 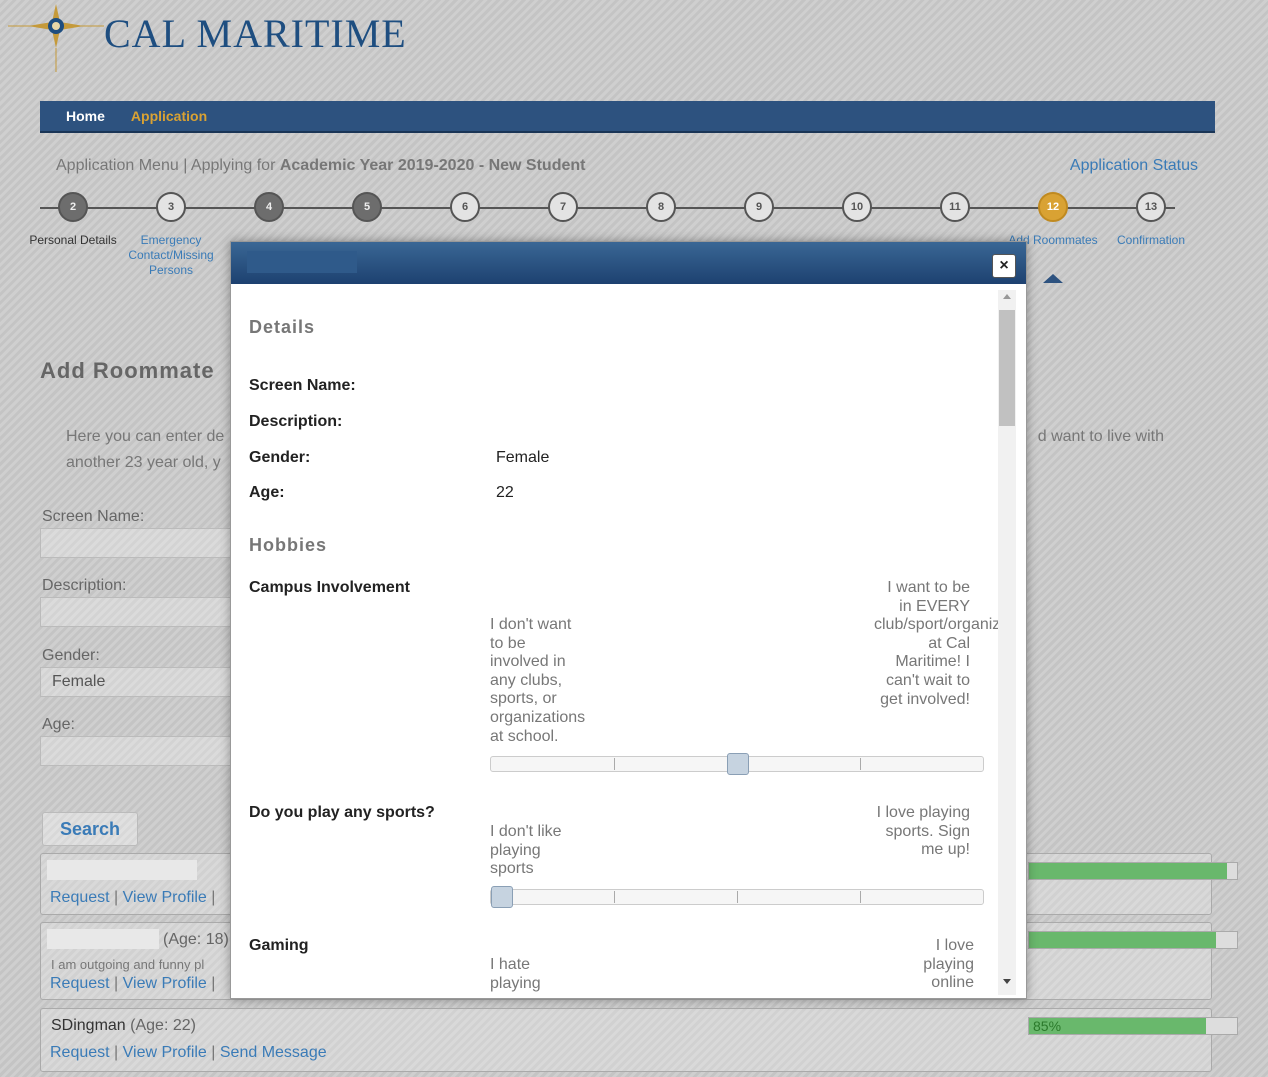 I want to click on gender-value: Female, so click(x=523, y=457).